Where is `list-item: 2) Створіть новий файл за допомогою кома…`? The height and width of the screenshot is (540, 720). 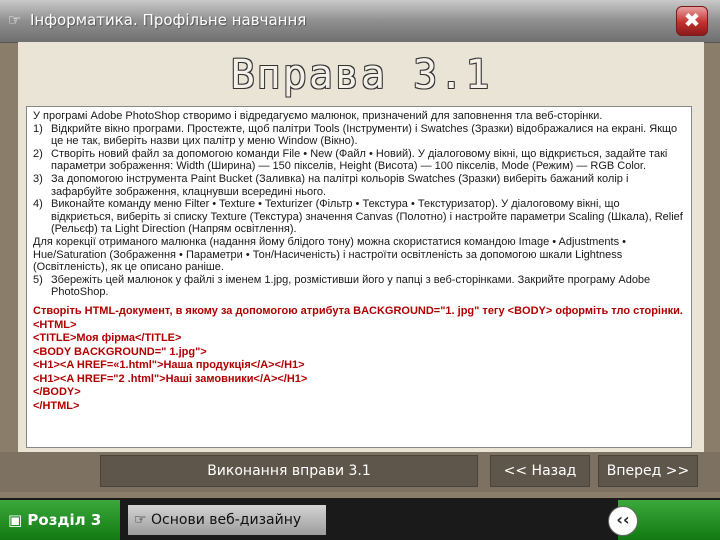
list-item: 2) Створіть новий файл за допомогою кома… is located at coordinates (359, 160).